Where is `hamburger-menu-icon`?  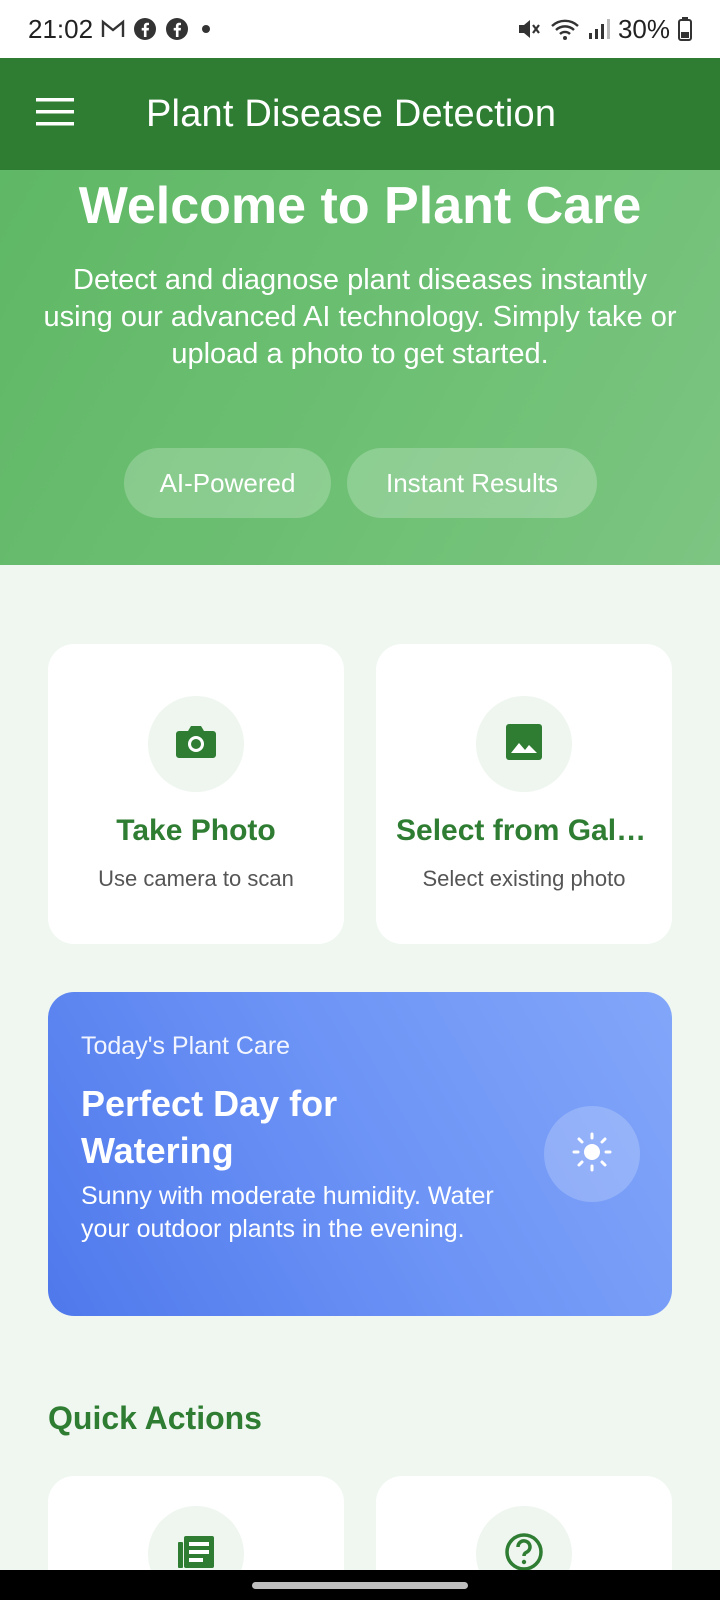
hamburger-menu-icon is located at coordinates (55, 114).